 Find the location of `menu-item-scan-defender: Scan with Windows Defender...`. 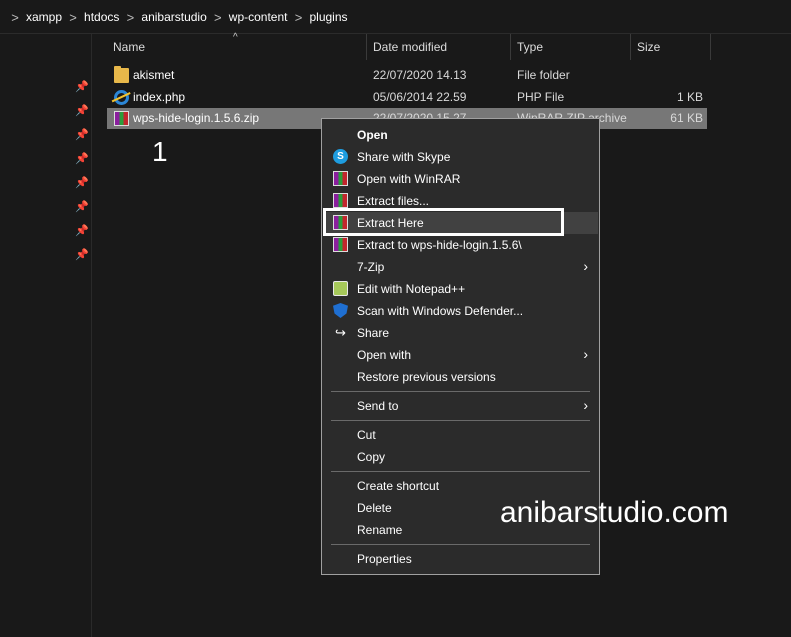

menu-item-scan-defender: Scan with Windows Defender... is located at coordinates (460, 311).